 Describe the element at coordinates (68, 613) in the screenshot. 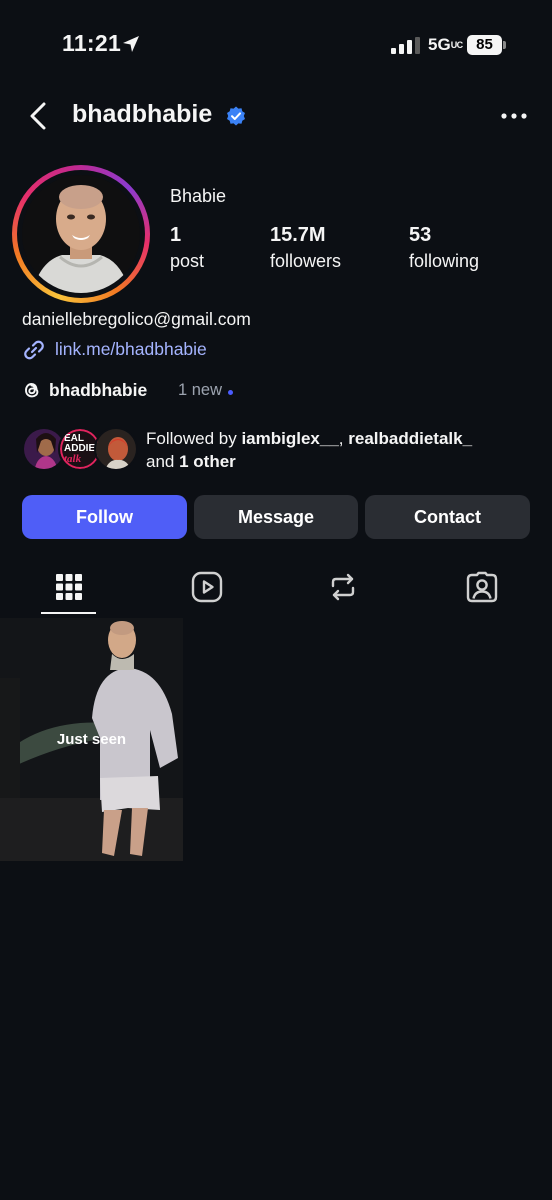

I see `active-tab-indicator` at that location.